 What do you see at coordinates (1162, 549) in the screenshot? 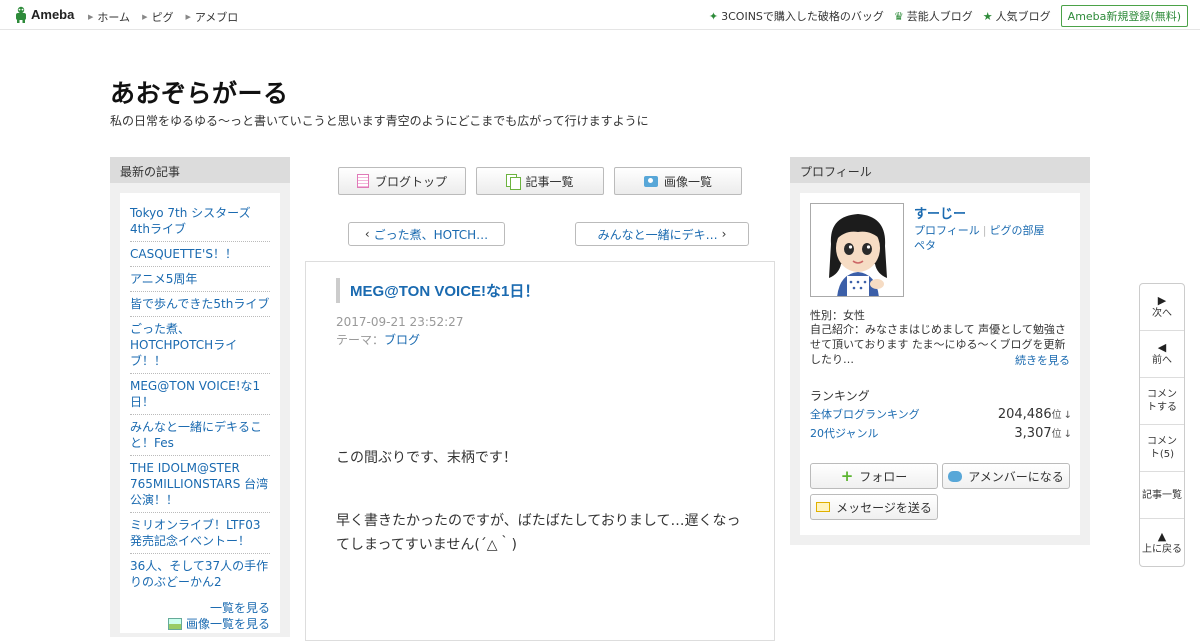
I see `back-to-top-label: 上に戻る` at bounding box center [1162, 549].